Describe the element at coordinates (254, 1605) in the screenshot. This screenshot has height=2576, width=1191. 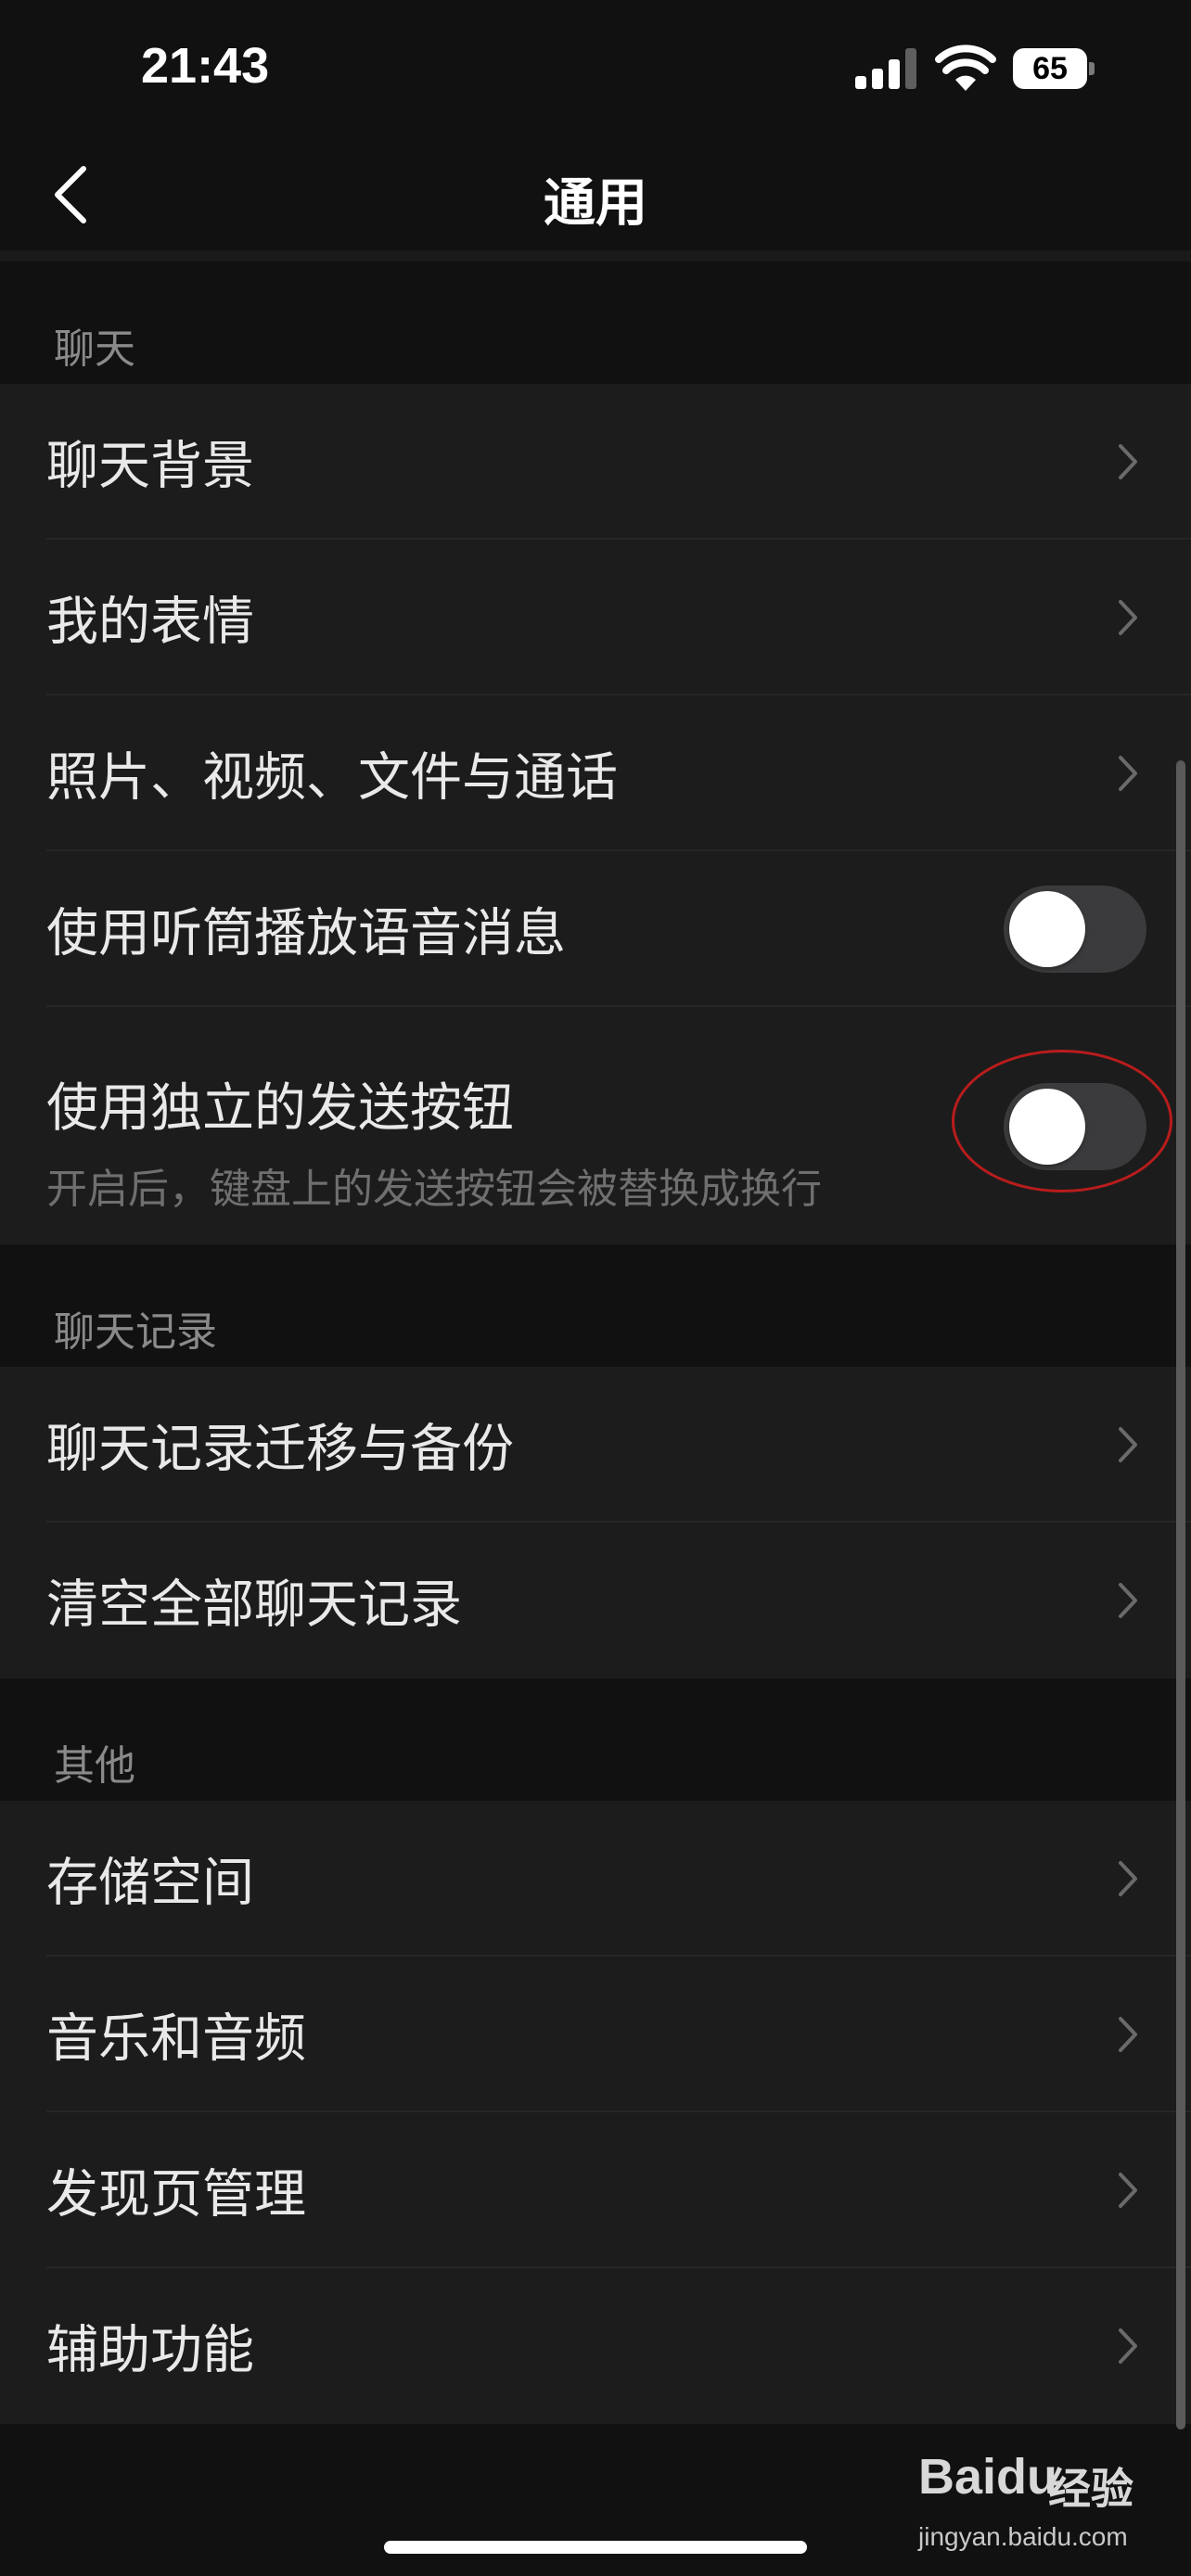
I see `row-label: 清空全部聊天记录` at that location.